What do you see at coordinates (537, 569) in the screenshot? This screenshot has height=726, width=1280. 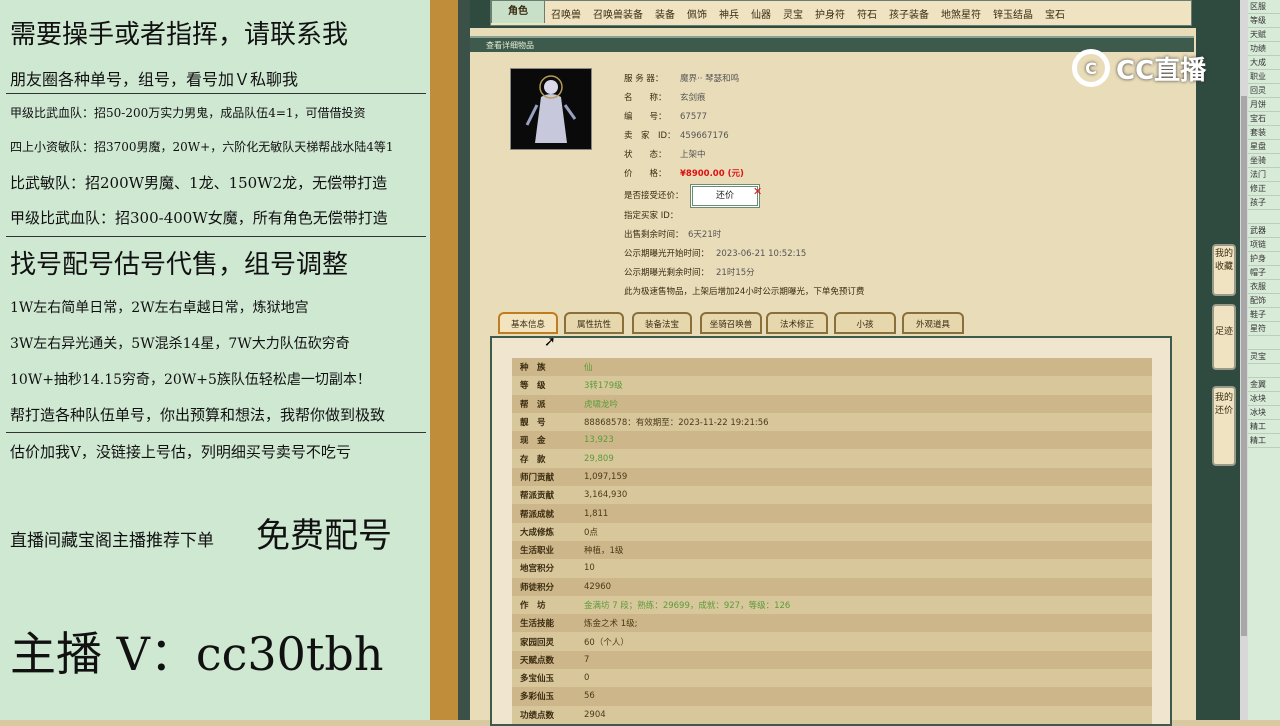 I see `row-label: 地宫积分` at bounding box center [537, 569].